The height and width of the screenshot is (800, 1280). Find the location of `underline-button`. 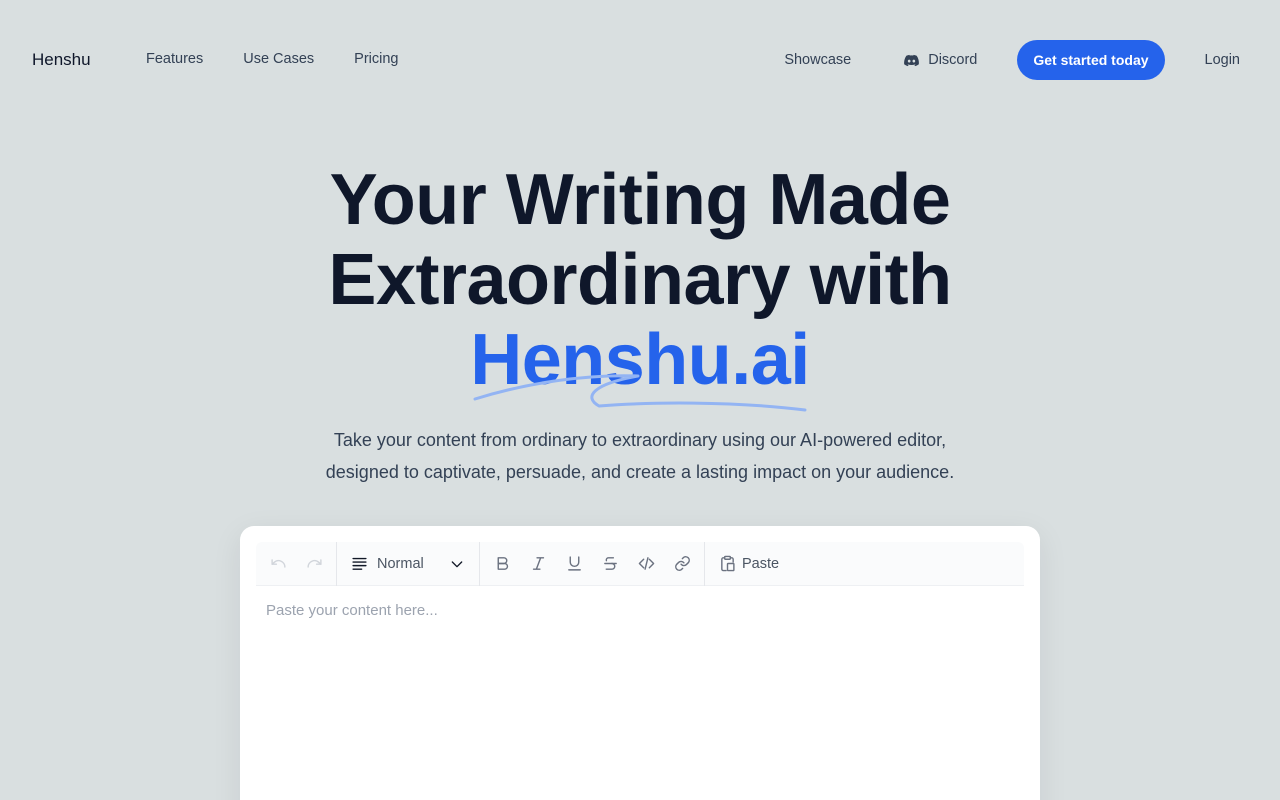

underline-button is located at coordinates (574, 564).